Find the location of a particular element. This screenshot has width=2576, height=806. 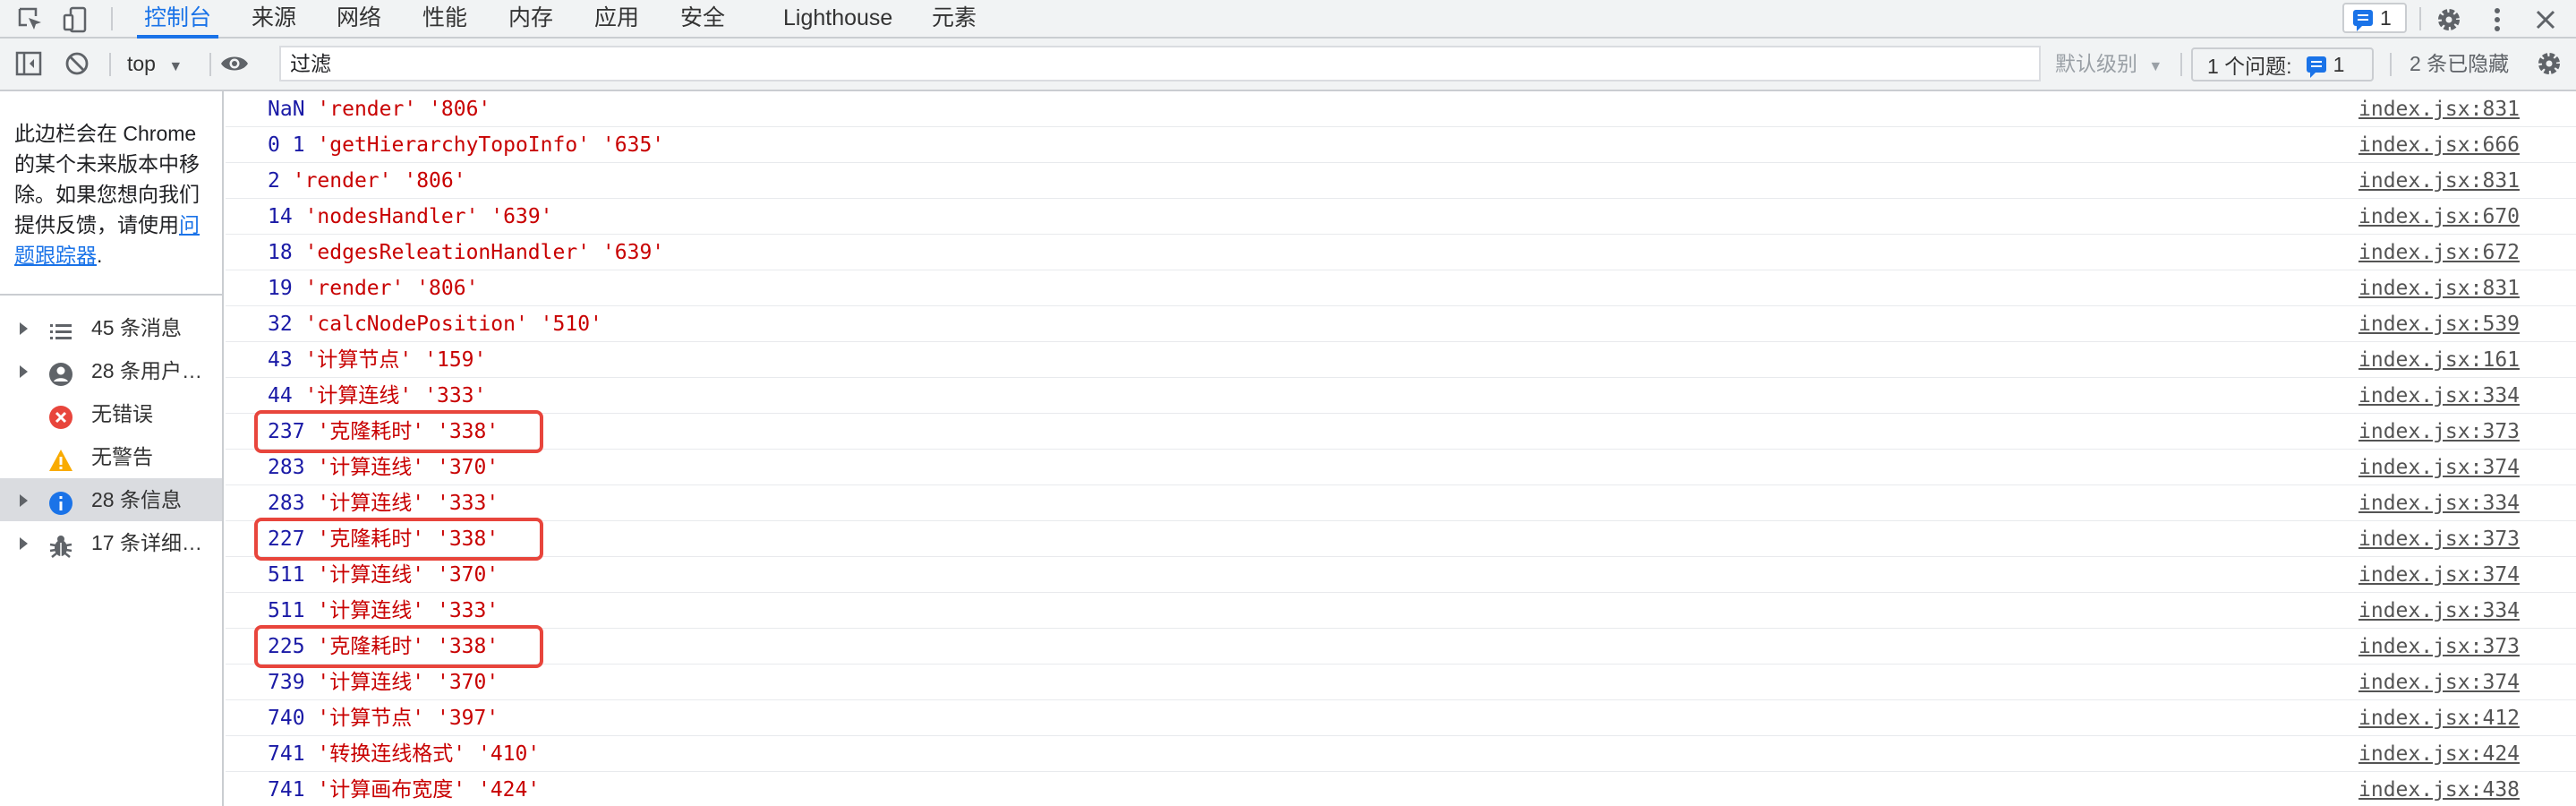

tab-elements: 元素 is located at coordinates (954, 18).